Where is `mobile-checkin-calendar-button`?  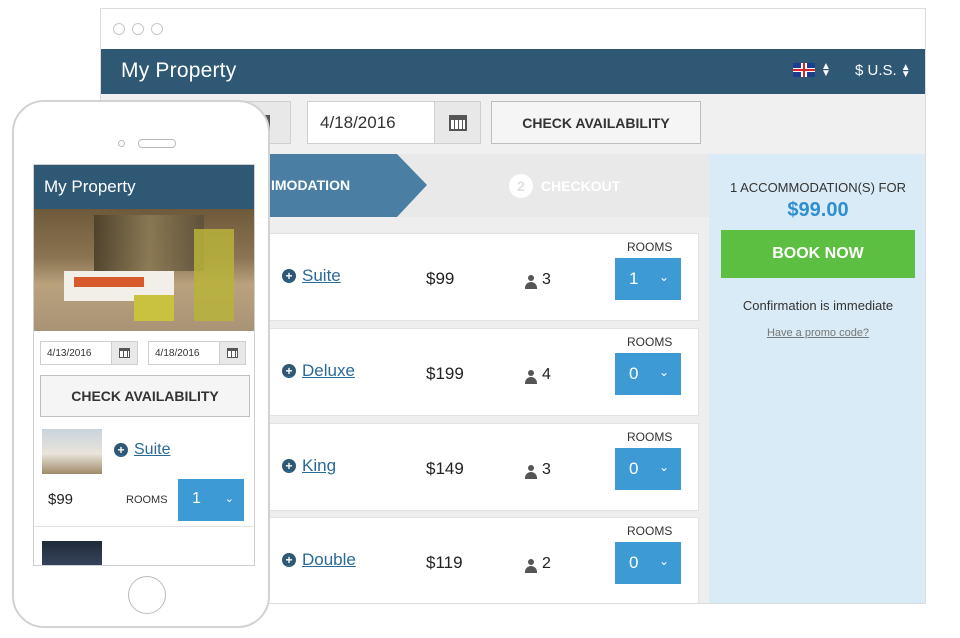 mobile-checkin-calendar-button is located at coordinates (124, 353).